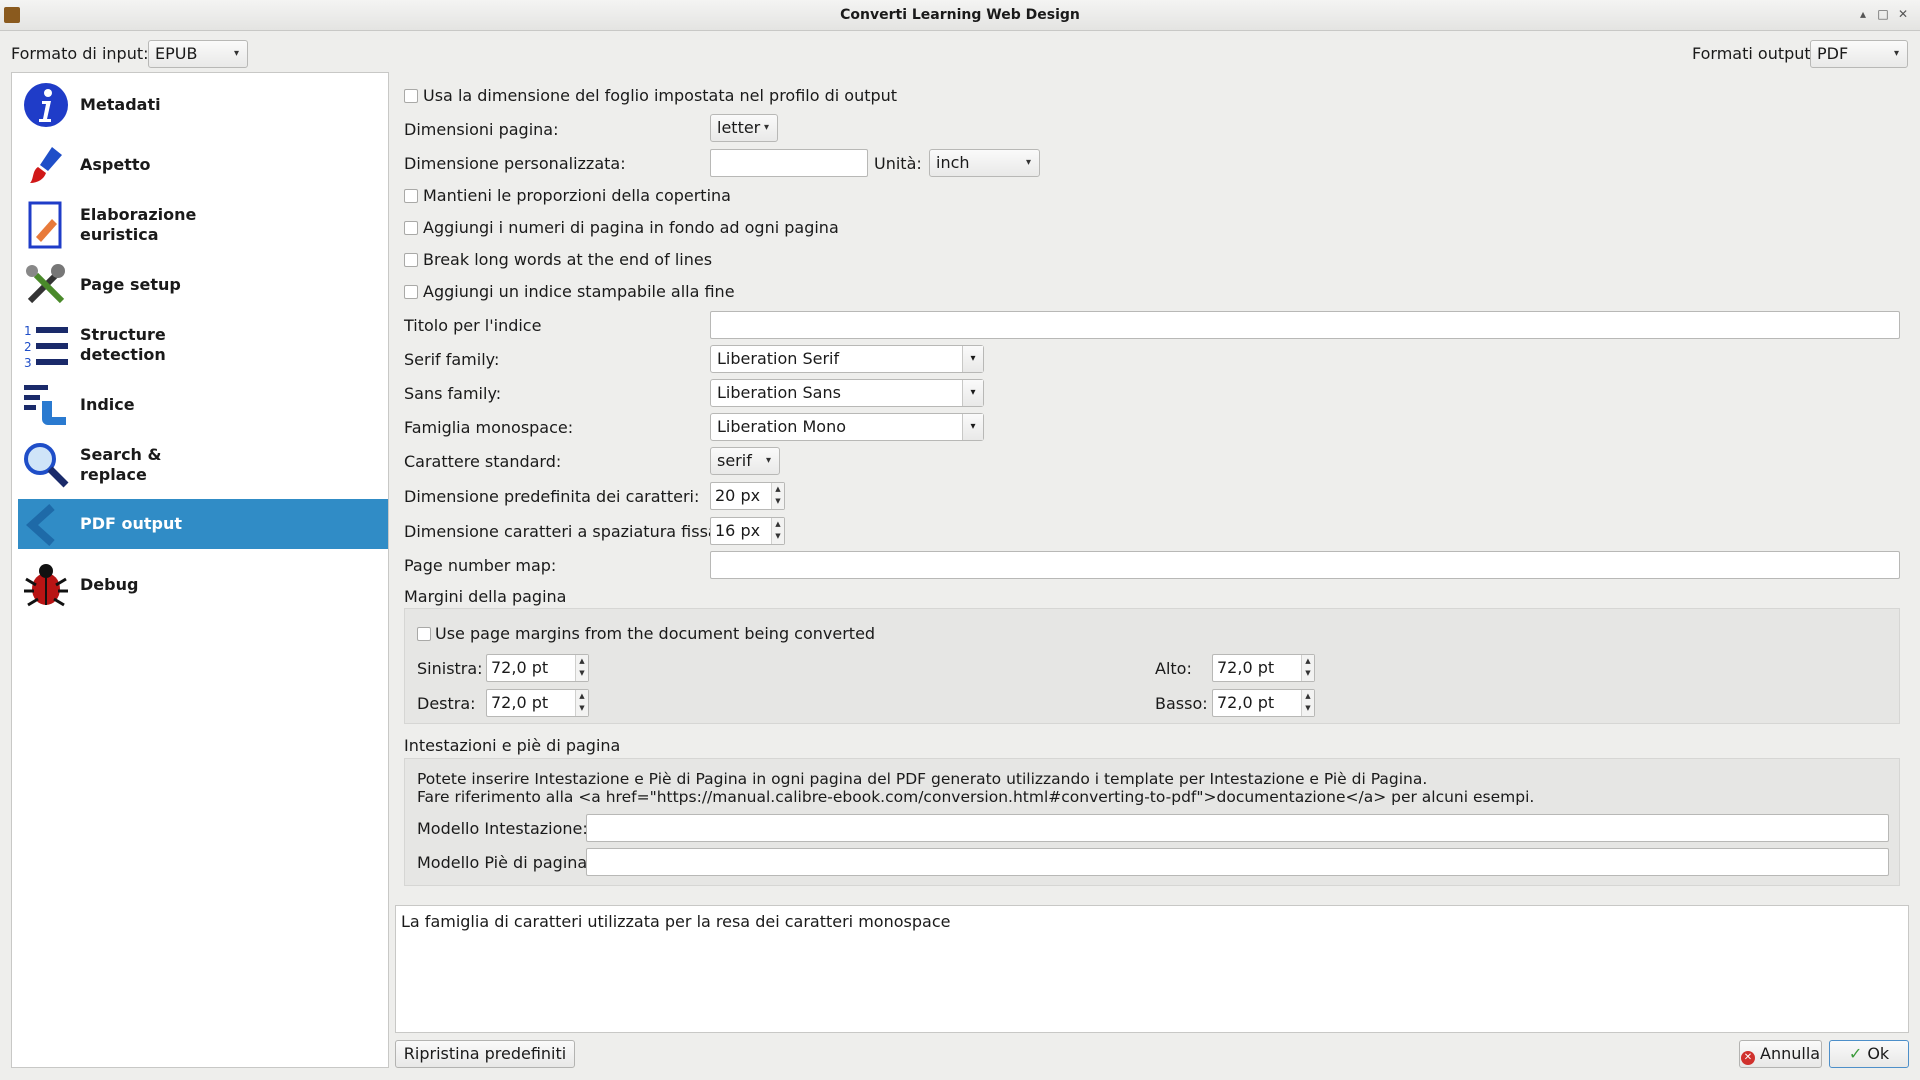 The width and height of the screenshot is (1920, 1080). What do you see at coordinates (515, 163) in the screenshot?
I see `custom-size-label: Dimensione personalizzata:` at bounding box center [515, 163].